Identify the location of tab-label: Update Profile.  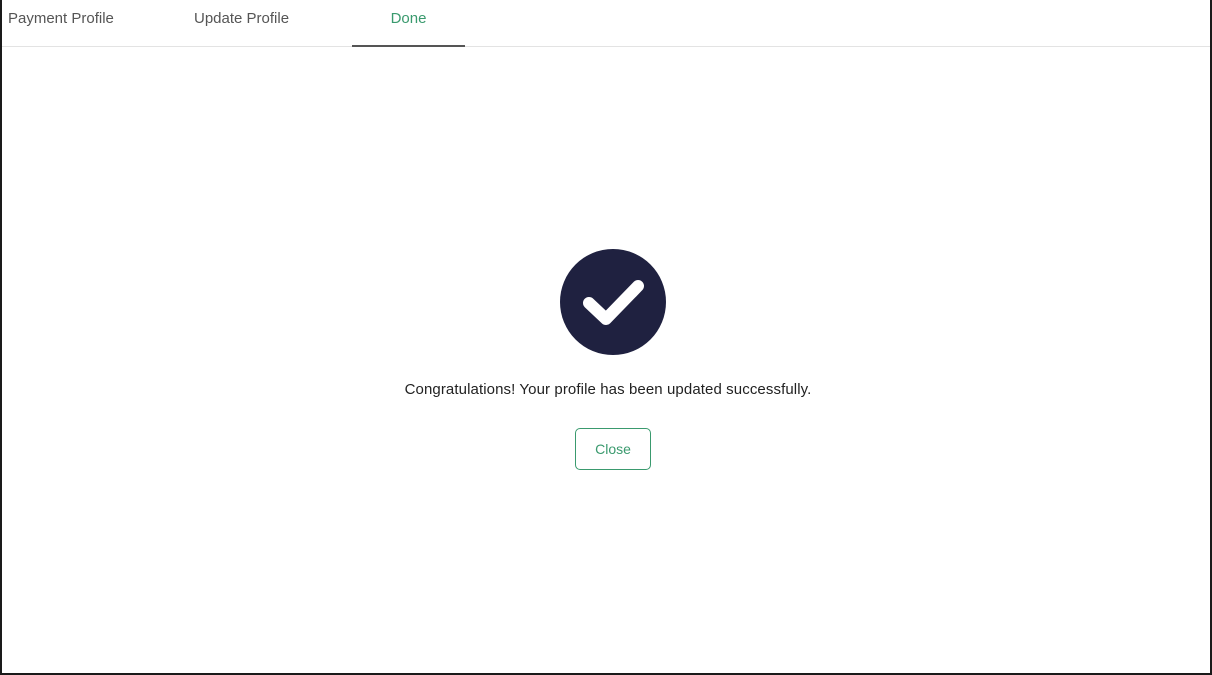
(242, 18).